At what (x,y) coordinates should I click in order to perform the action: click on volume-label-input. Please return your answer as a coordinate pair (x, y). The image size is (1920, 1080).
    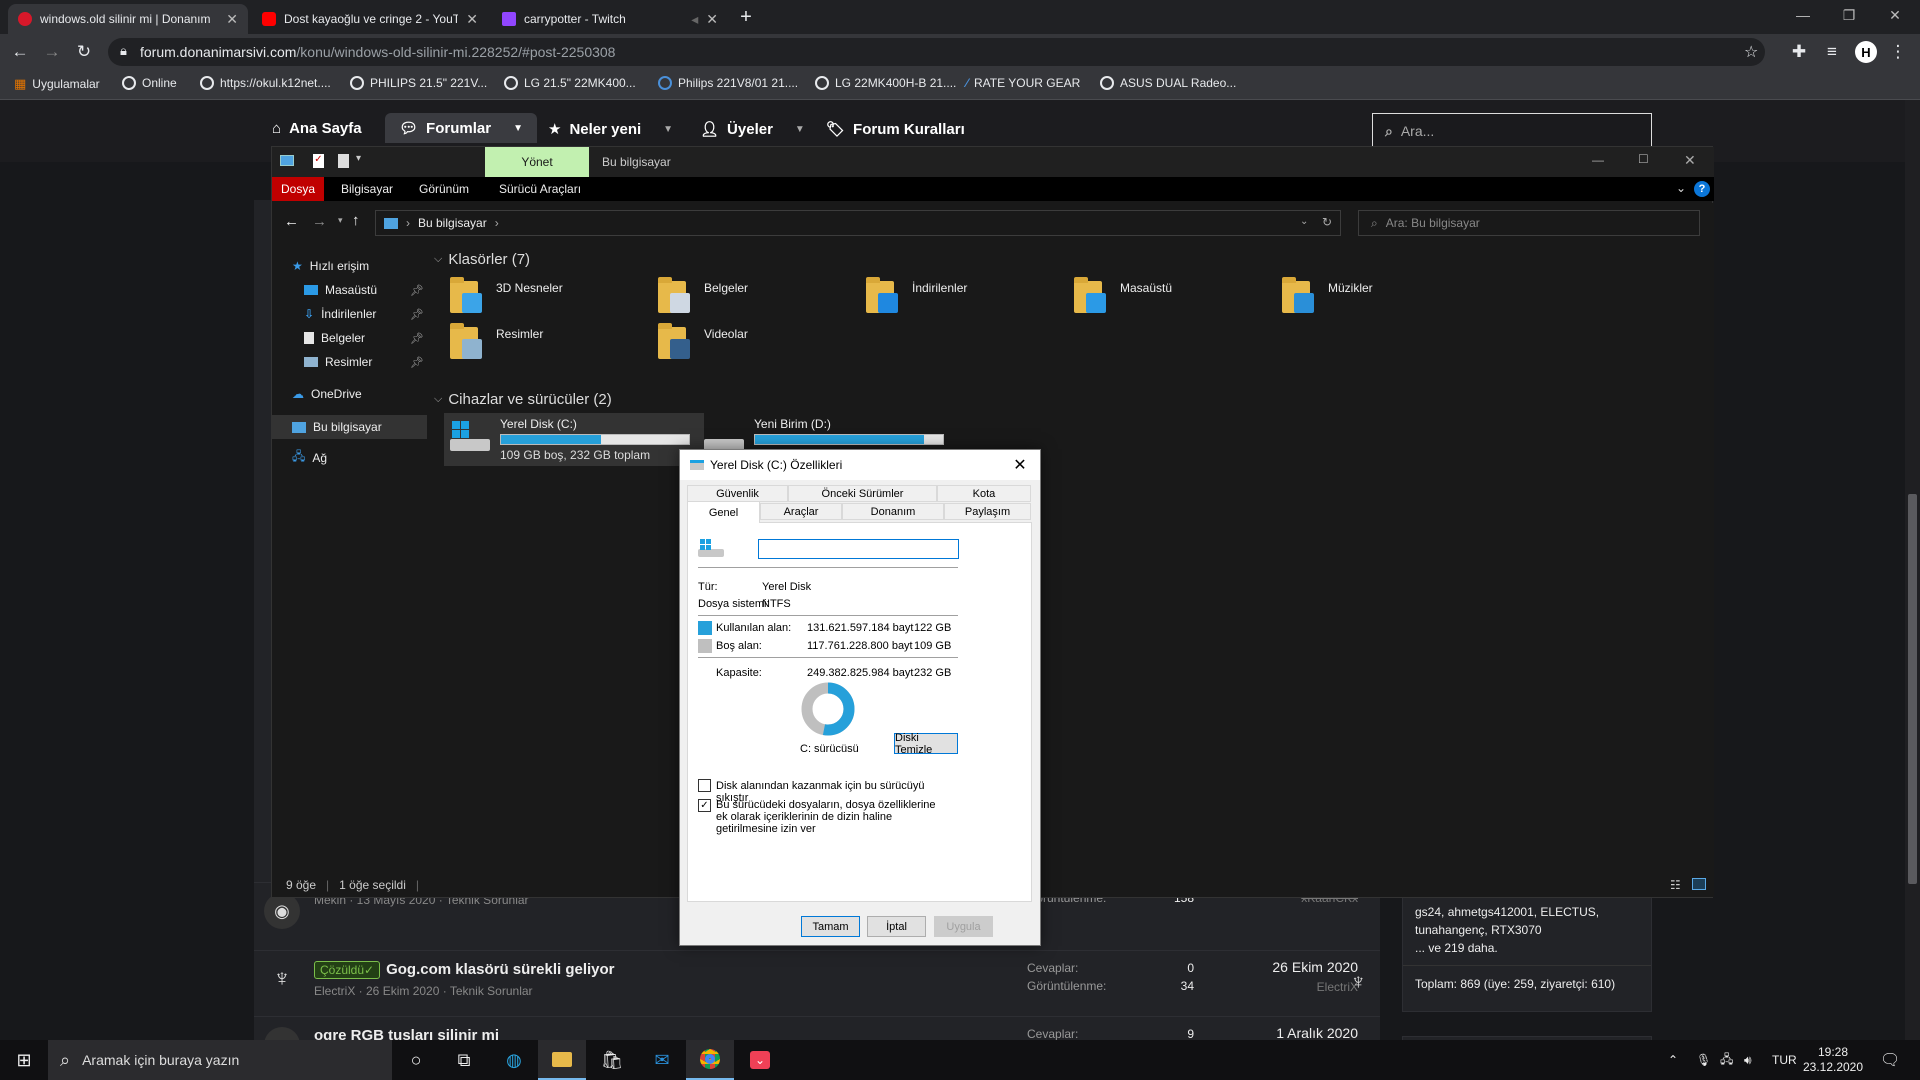
    Looking at the image, I should click on (858, 549).